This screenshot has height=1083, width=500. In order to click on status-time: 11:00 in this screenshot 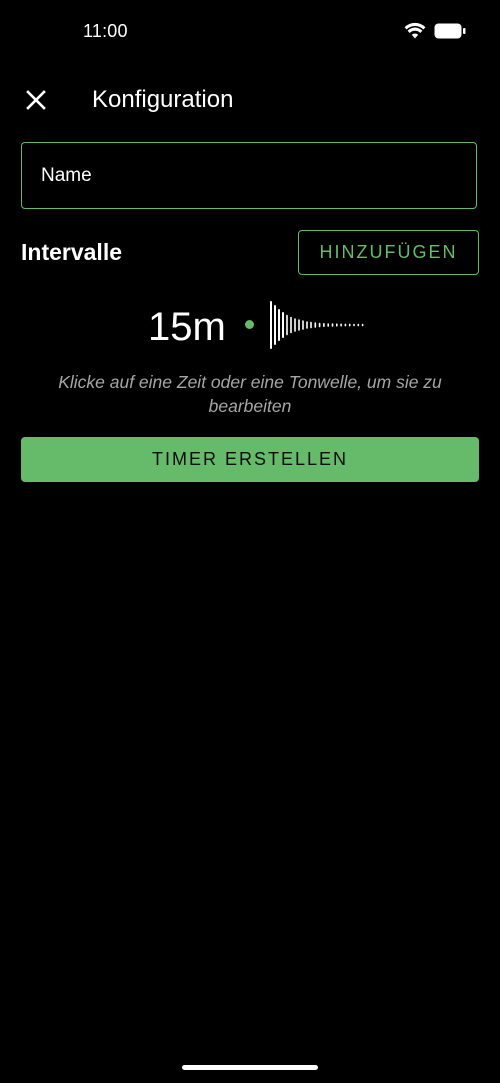, I will do `click(105, 31)`.